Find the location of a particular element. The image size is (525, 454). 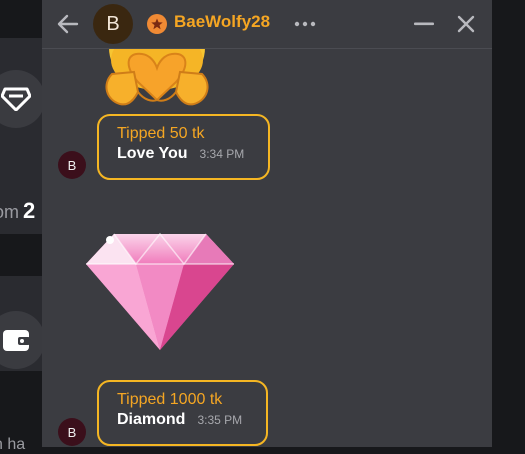

message-time: 3:35 PM is located at coordinates (220, 420).